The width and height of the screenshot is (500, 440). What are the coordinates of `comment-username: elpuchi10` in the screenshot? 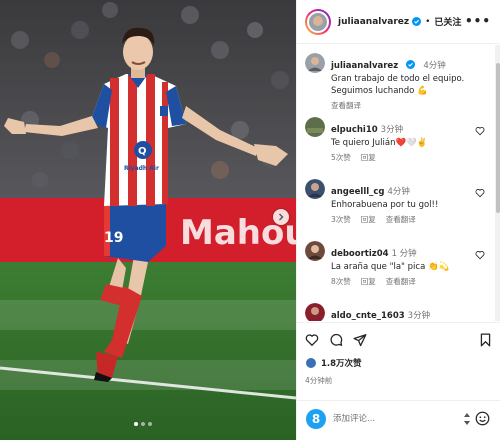 It's located at (354, 130).